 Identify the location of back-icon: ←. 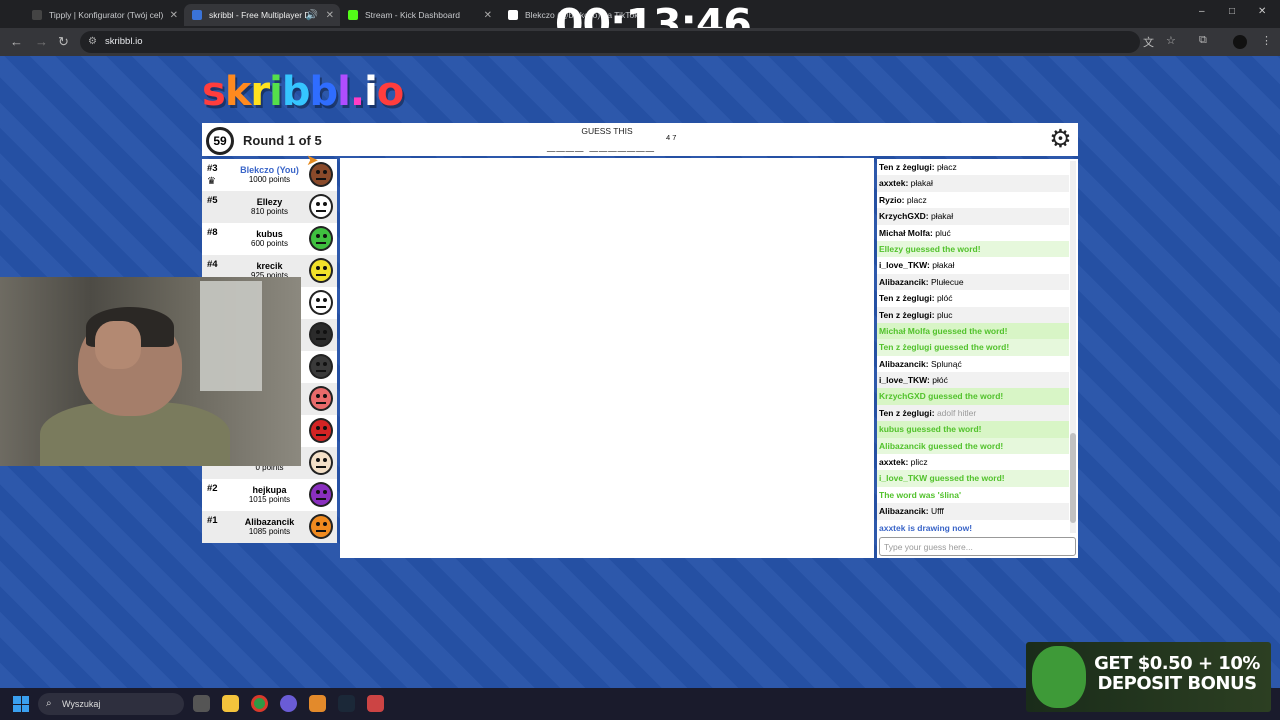
(16, 41).